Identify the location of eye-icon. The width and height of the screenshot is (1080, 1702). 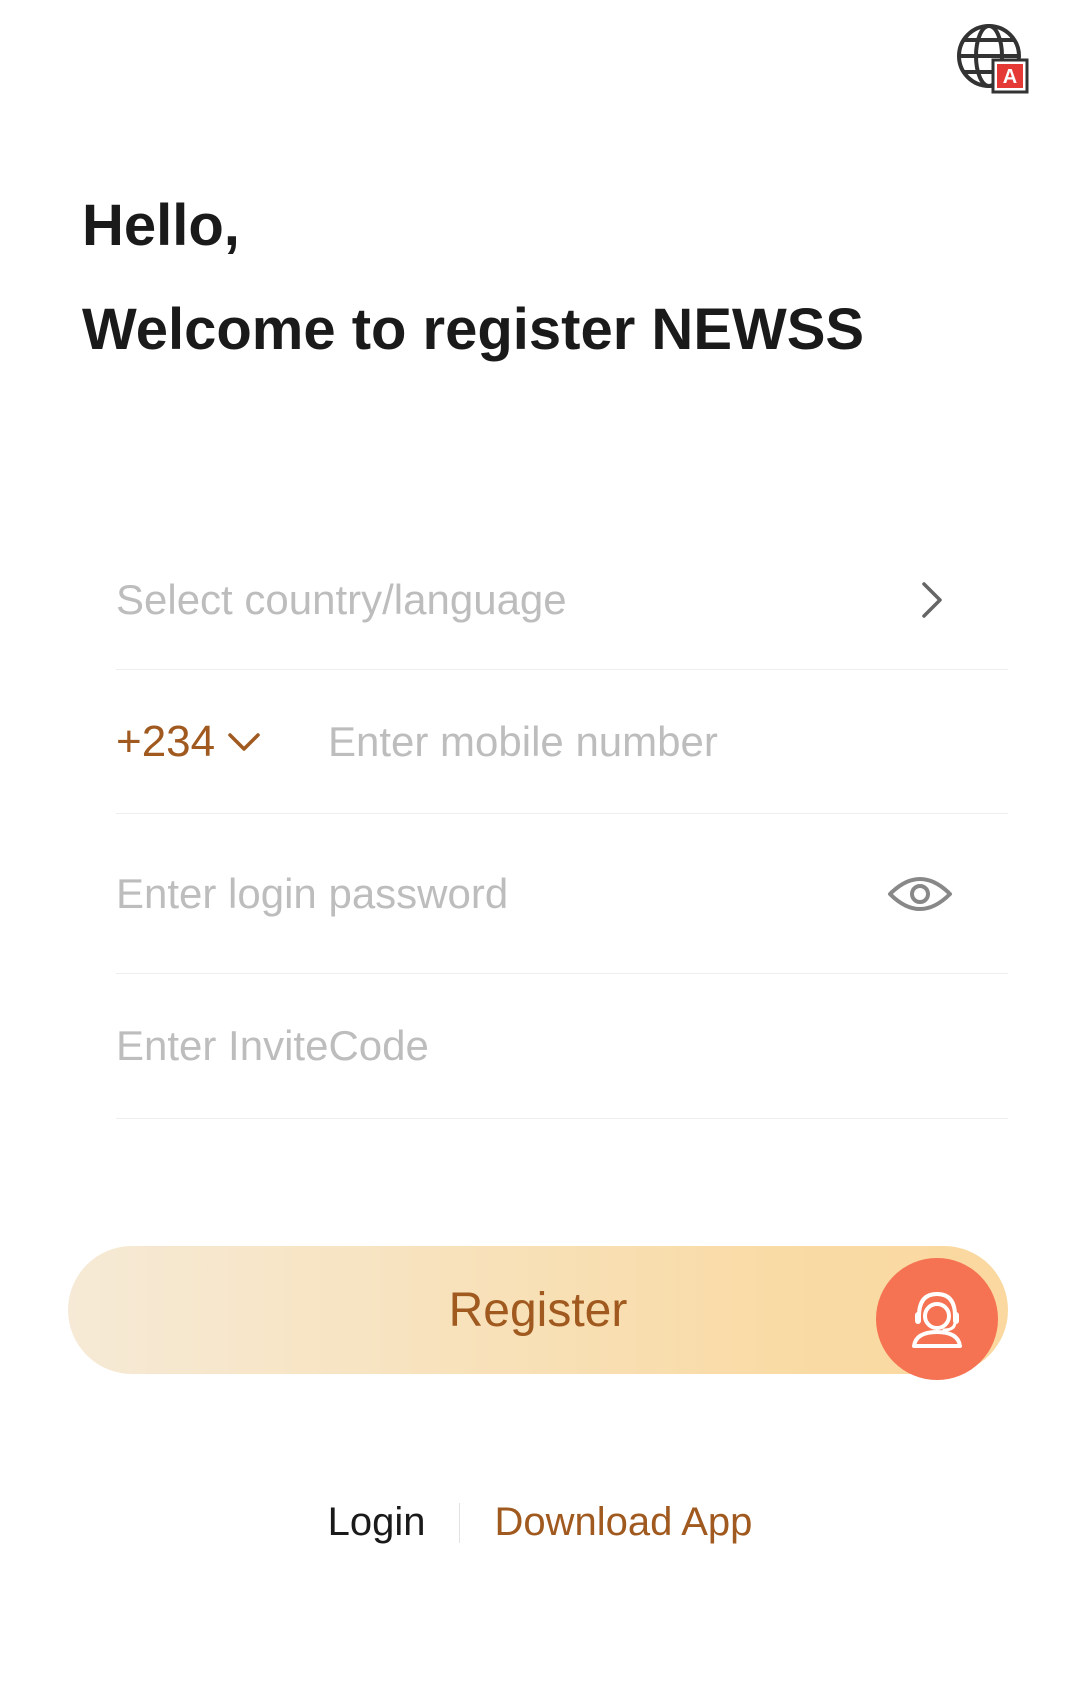
(920, 894).